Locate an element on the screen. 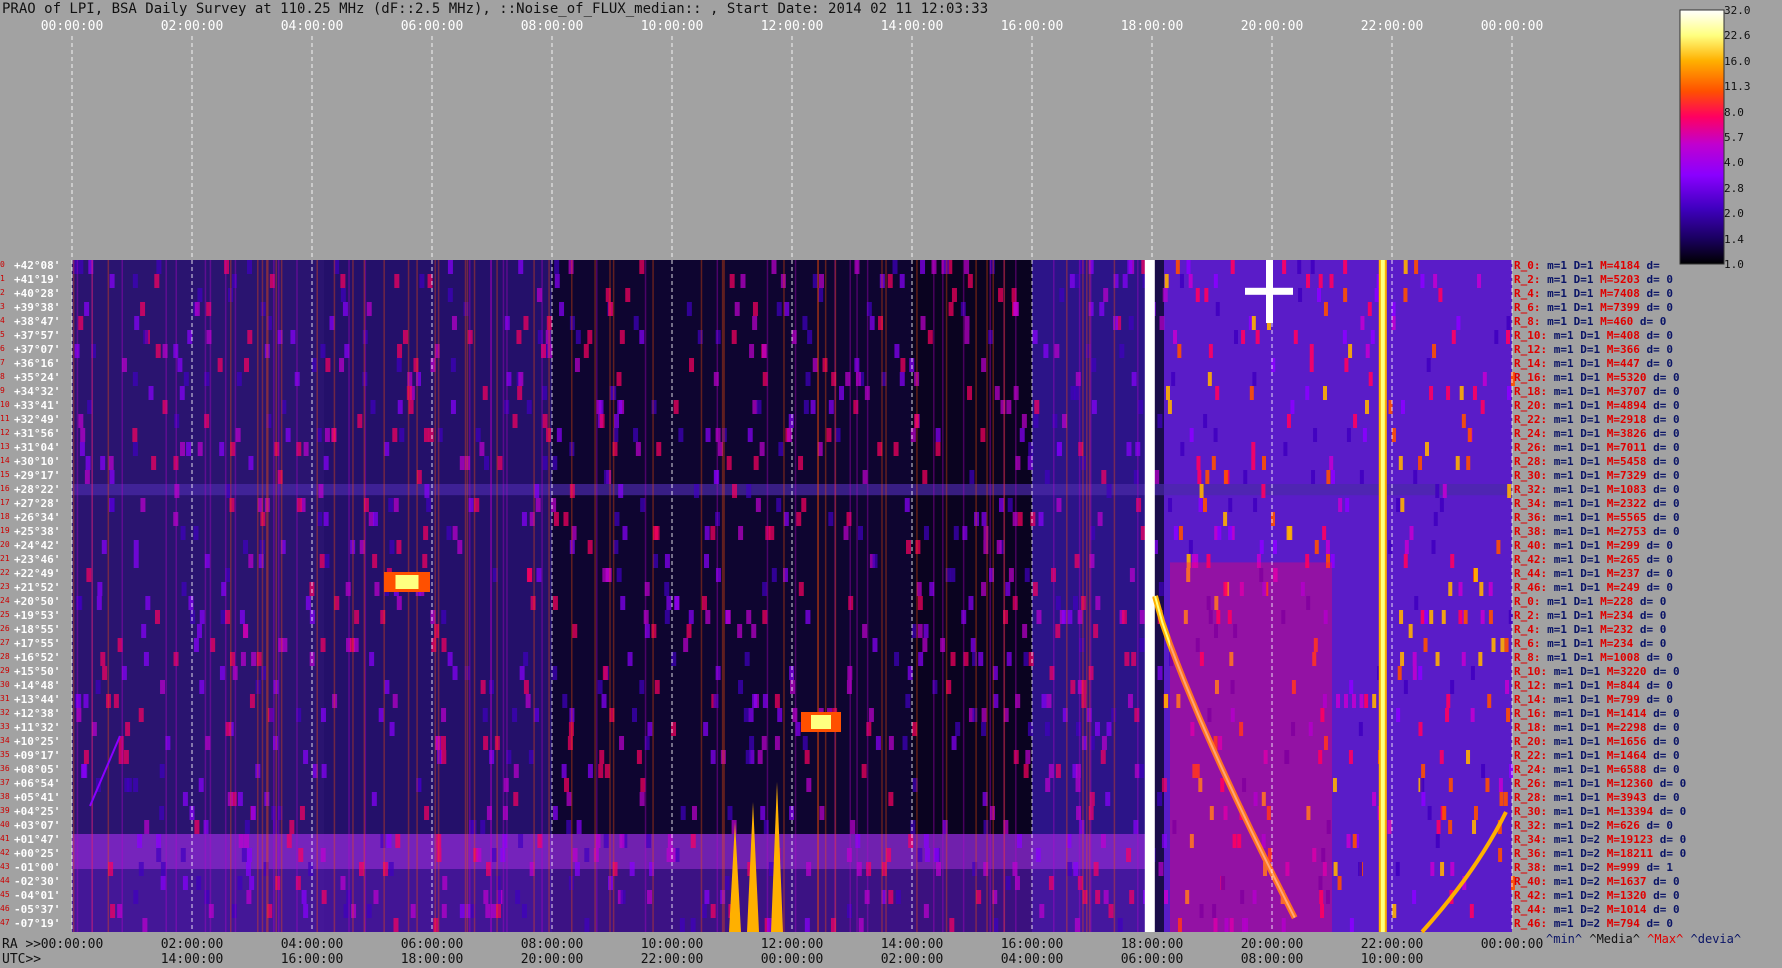 The image size is (1782, 968). row-stat: R_44: m=1 D=2 M=1014 d= 0 is located at coordinates (1597, 910).